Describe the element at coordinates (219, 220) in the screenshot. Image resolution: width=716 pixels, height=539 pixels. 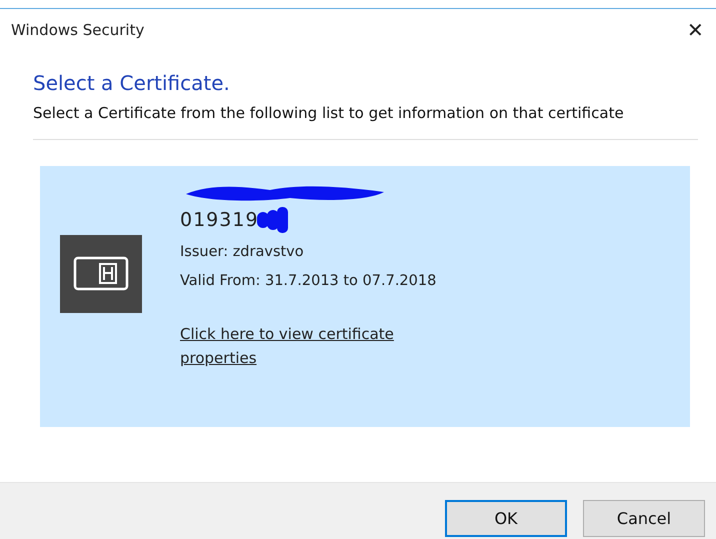
I see `certificate-serial: 019319` at that location.